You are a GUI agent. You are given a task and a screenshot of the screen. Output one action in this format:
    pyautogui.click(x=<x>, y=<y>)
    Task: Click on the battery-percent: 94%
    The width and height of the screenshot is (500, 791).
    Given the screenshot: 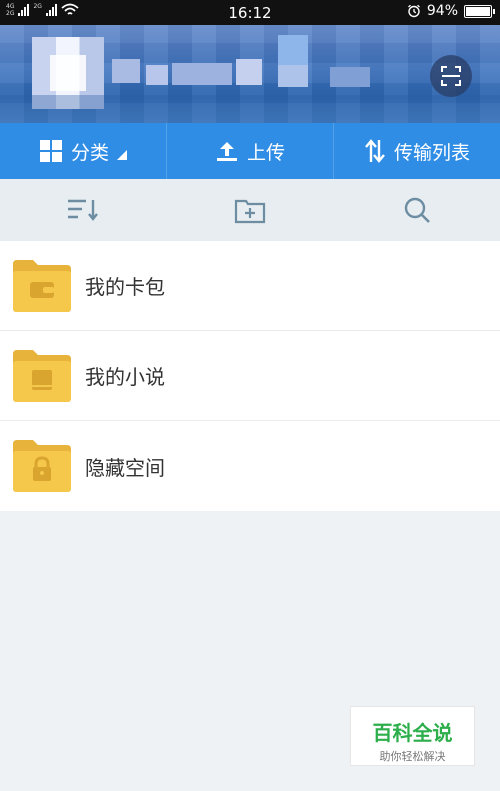 What is the action you would take?
    pyautogui.click(x=442, y=11)
    